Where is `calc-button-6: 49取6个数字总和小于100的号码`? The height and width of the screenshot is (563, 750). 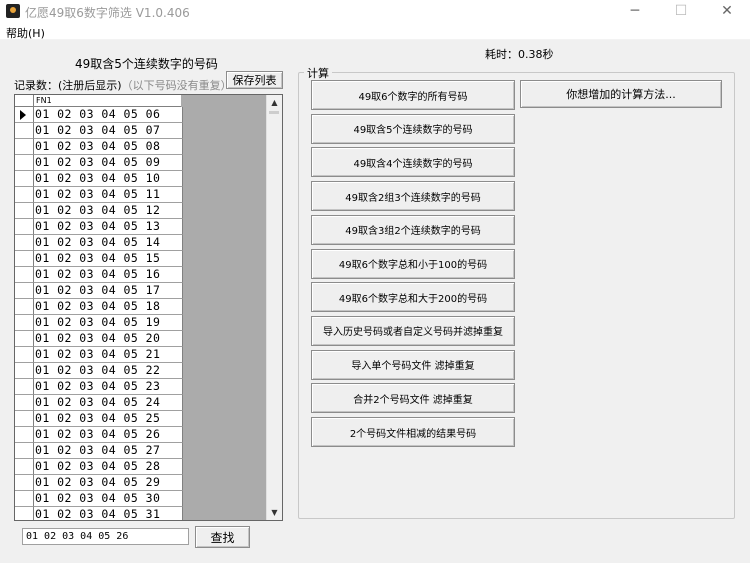
calc-button-6: 49取6个数字总和小于100的号码 is located at coordinates (413, 263).